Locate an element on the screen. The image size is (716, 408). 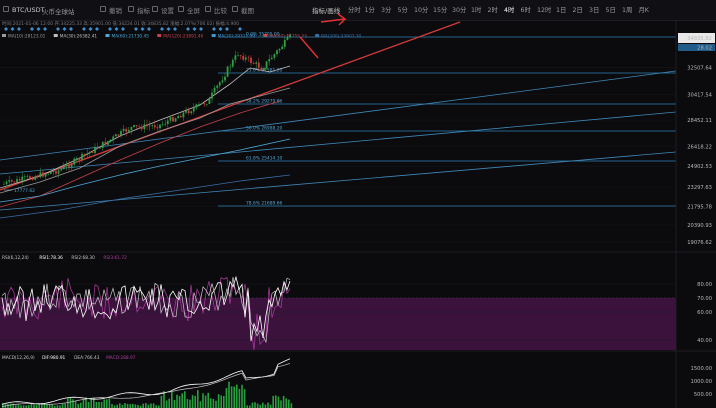
rsi-overbought-band is located at coordinates (338, 324).